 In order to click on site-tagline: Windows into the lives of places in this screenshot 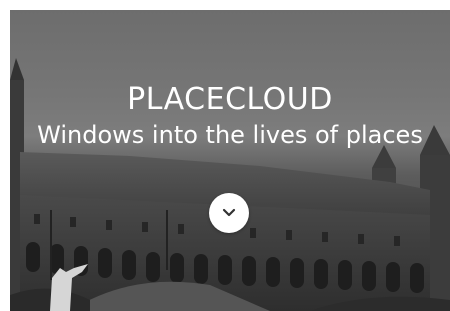, I will do `click(230, 135)`.